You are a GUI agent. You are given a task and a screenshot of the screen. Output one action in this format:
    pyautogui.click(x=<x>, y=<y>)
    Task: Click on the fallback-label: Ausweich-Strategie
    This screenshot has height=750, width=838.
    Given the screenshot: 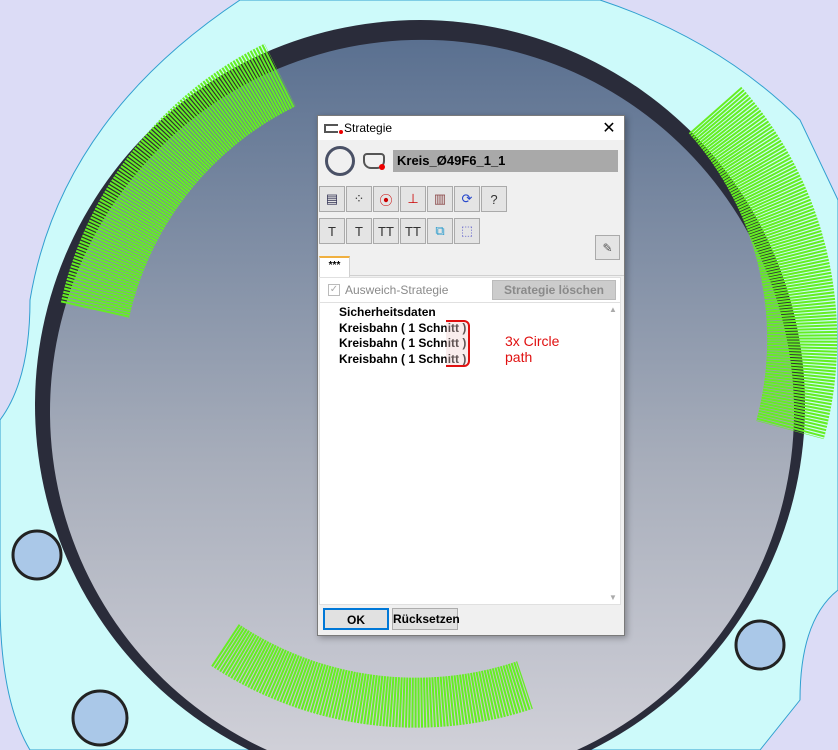 What is the action you would take?
    pyautogui.click(x=397, y=290)
    